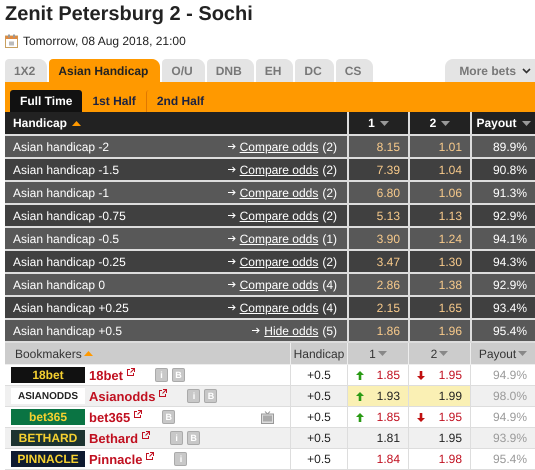  Describe the element at coordinates (377, 396) in the screenshot. I see `odds-cell: 1.93` at that location.